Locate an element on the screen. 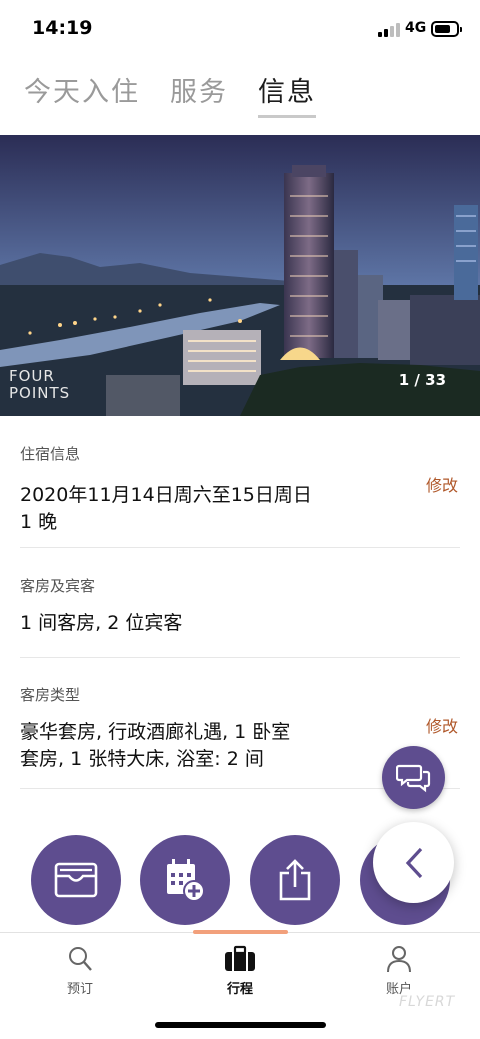 The height and width of the screenshot is (1039, 480). wallet-icon is located at coordinates (76, 880).